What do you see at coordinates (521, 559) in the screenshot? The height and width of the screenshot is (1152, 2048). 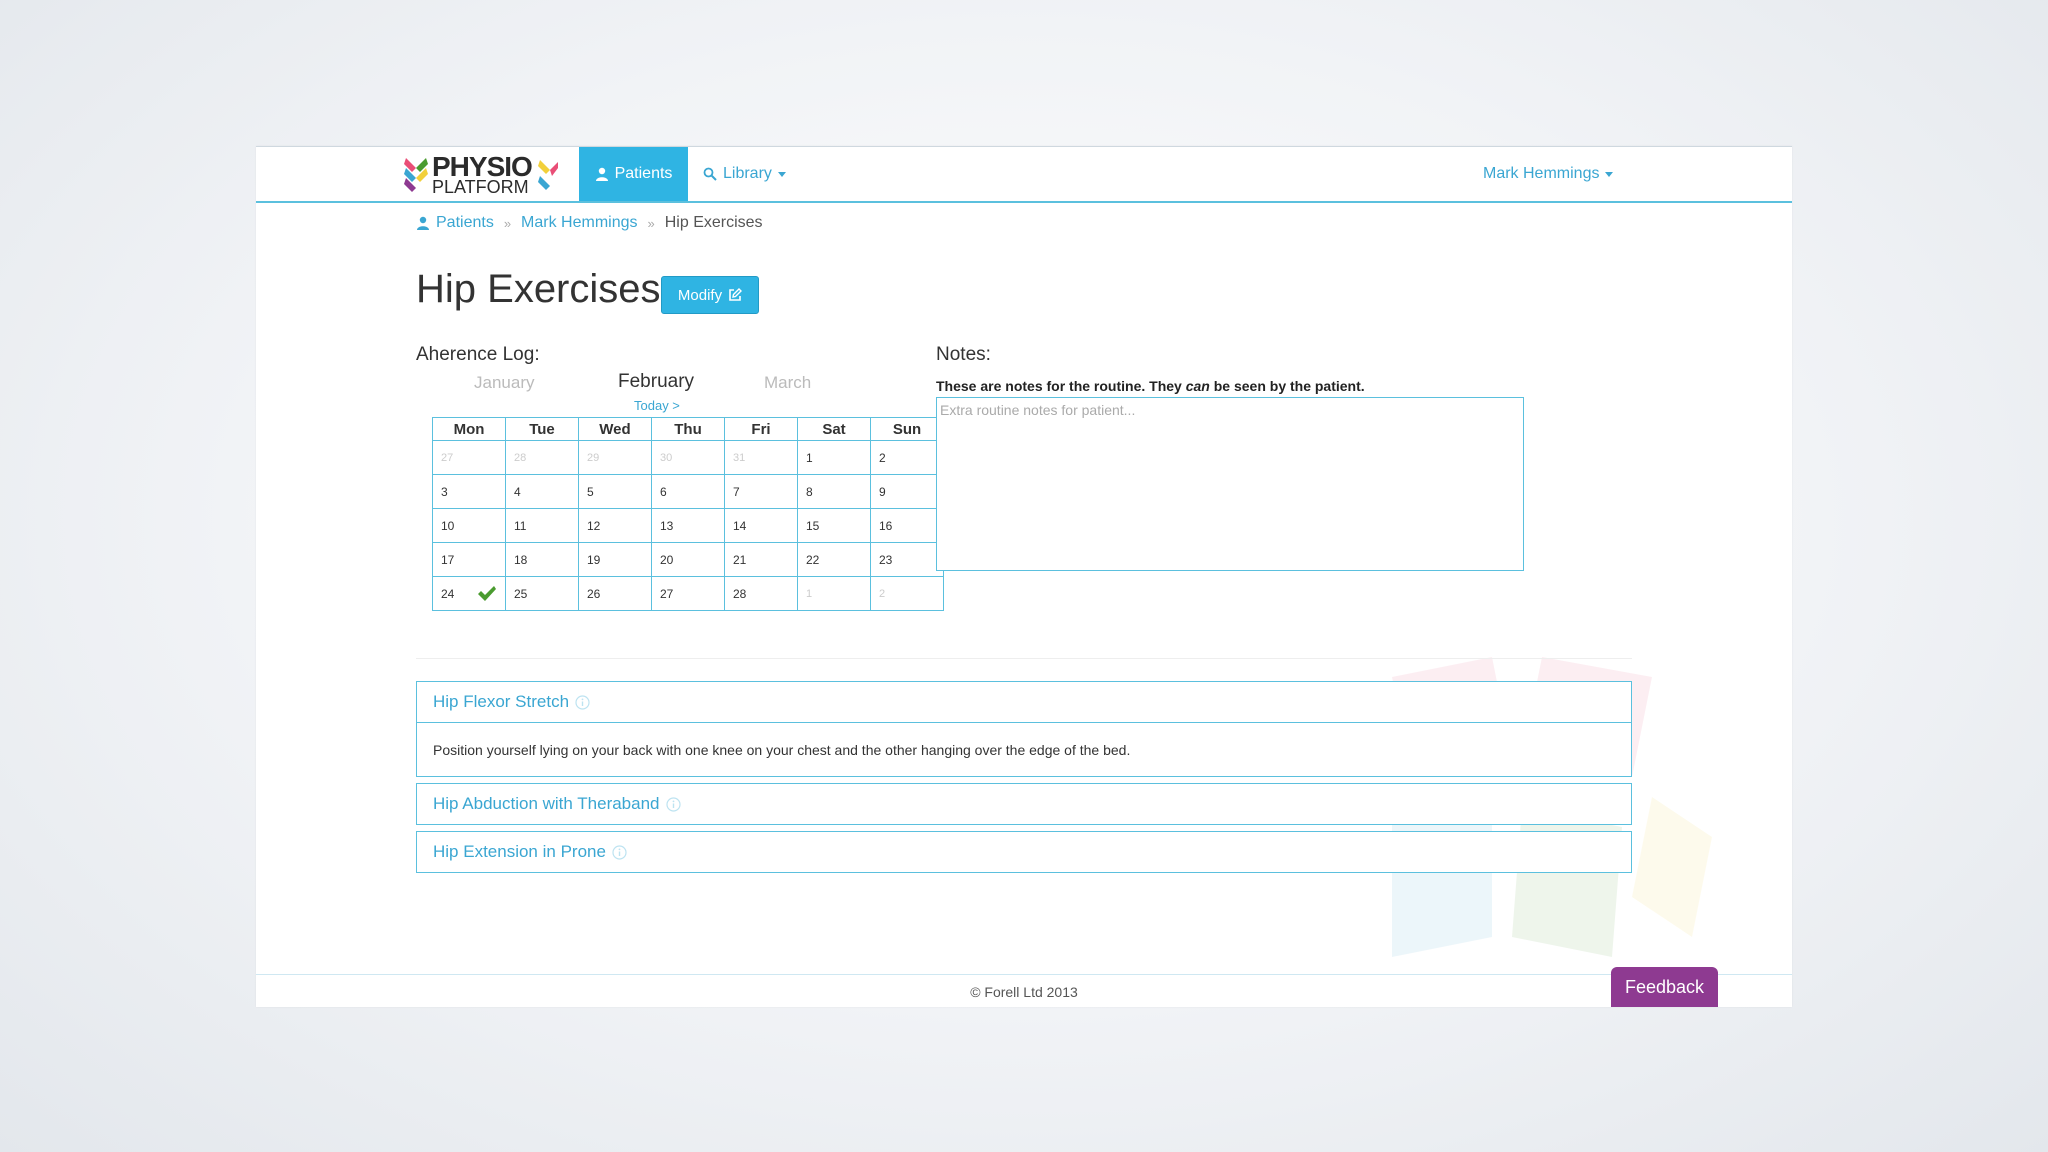 I see `calendar-day-number: 18` at bounding box center [521, 559].